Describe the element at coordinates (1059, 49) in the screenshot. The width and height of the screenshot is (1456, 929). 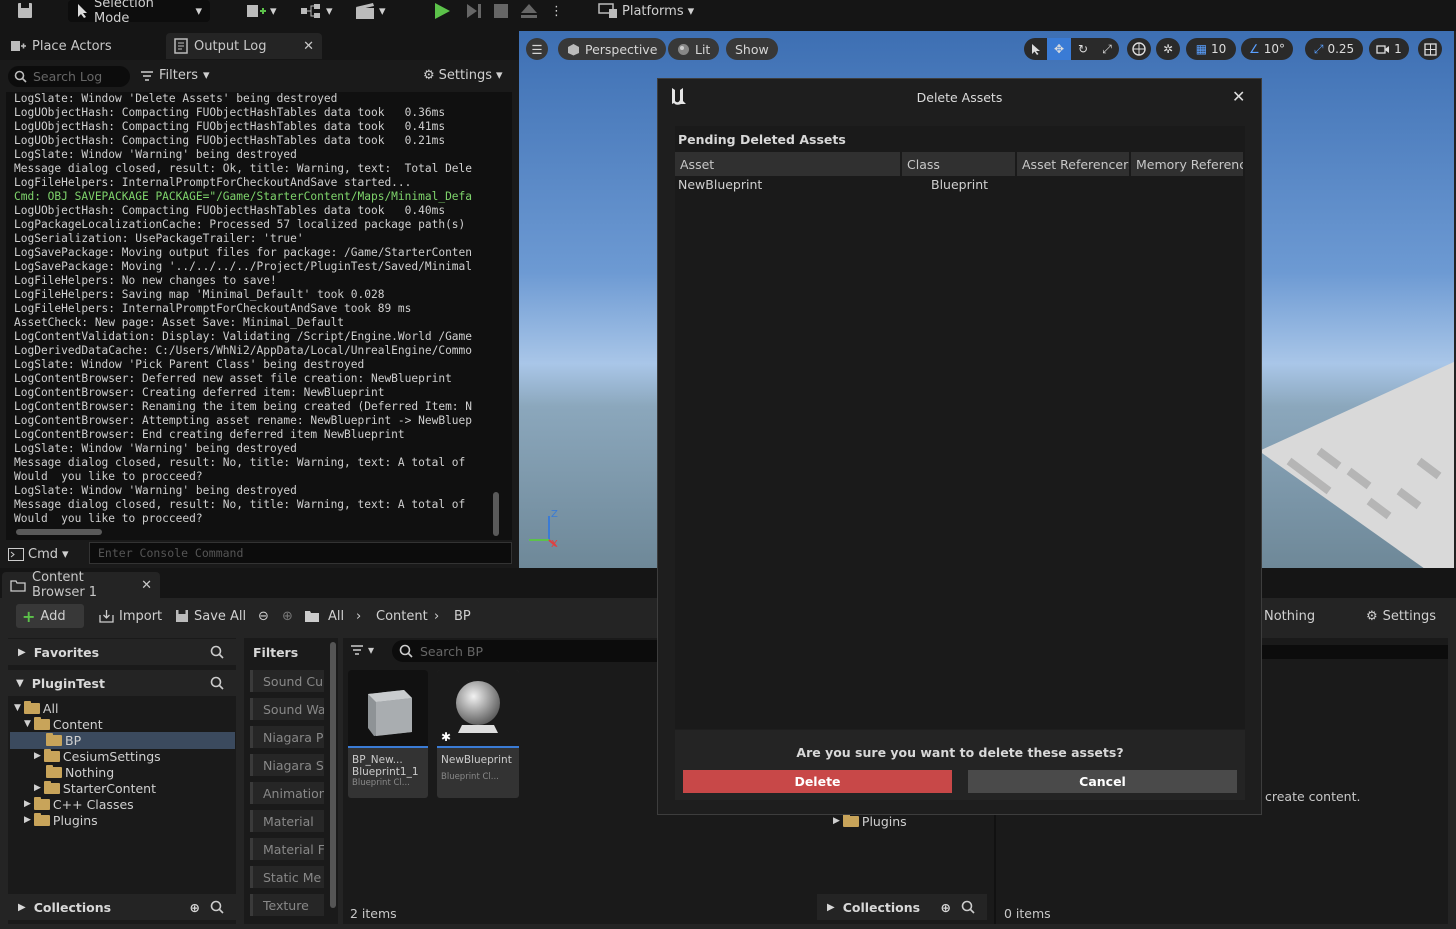
I see `translate-tool-icon: ✥` at that location.